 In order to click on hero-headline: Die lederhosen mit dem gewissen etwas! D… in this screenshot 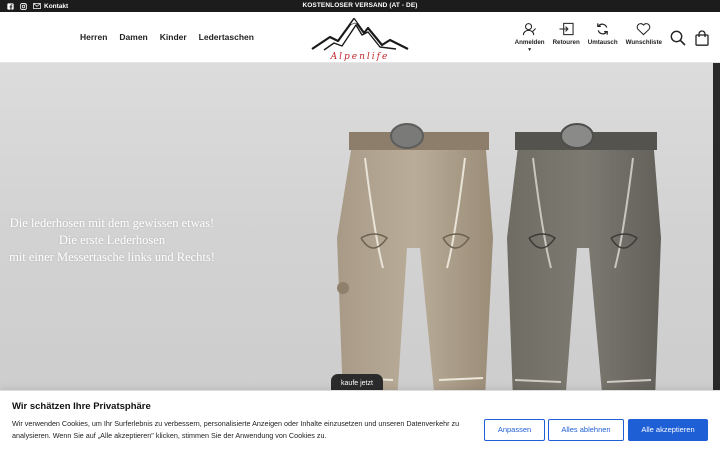, I will do `click(112, 240)`.